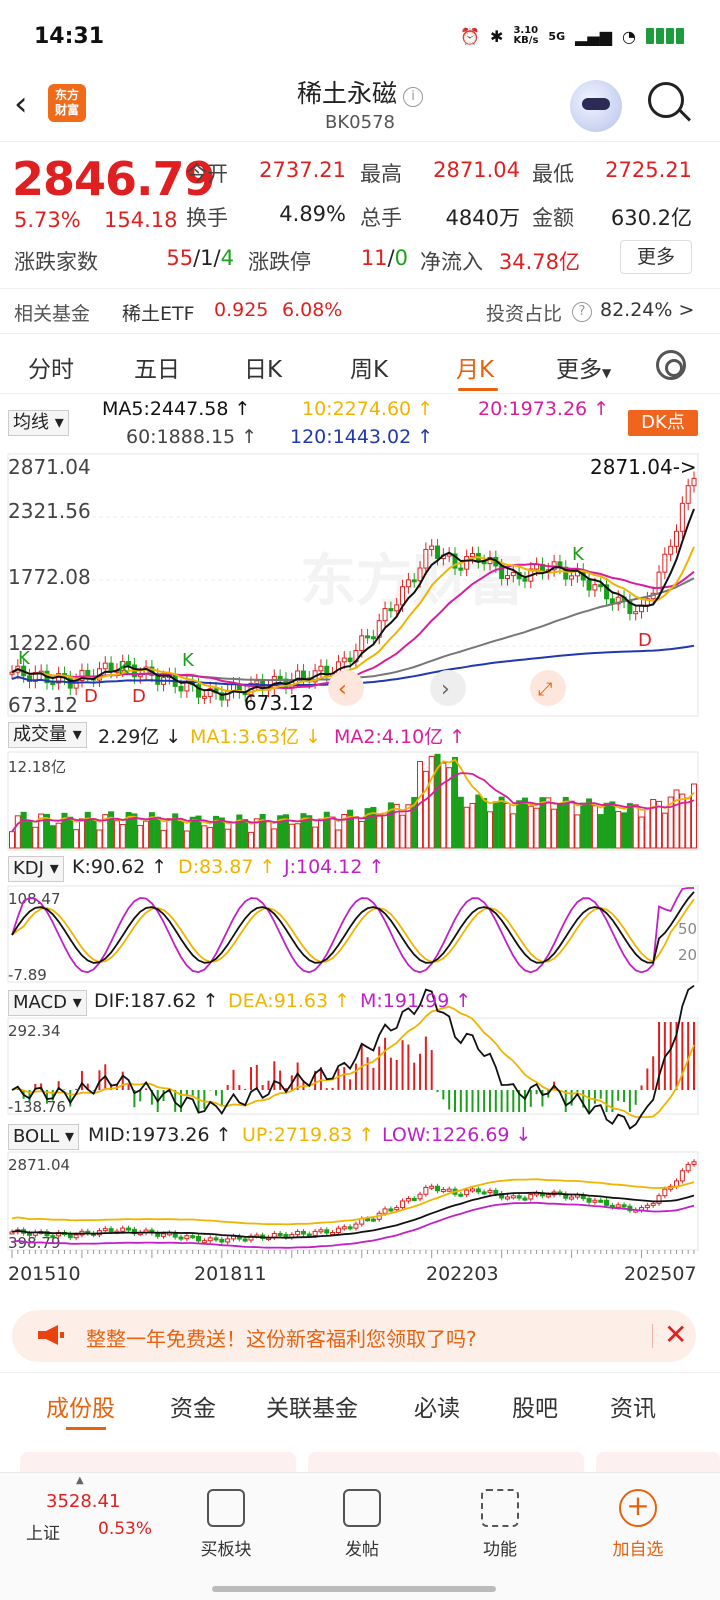  Describe the element at coordinates (263, 367) in the screenshot. I see `tab-daily-k: 日K` at that location.